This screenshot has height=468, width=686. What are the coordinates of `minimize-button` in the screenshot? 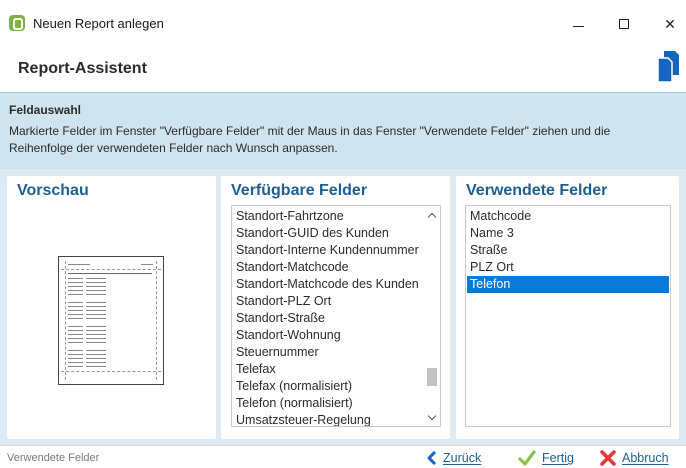 It's located at (578, 24).